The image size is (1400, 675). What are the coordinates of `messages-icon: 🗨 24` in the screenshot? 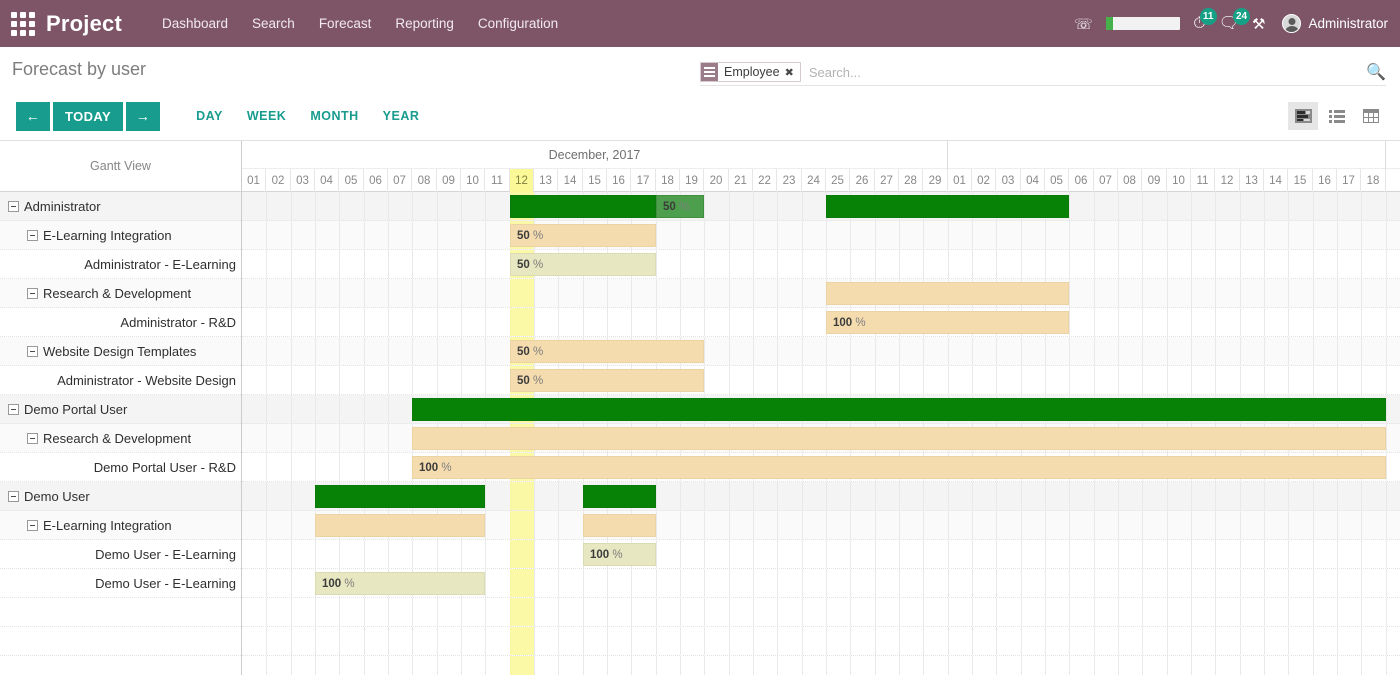 It's located at (1235, 19).